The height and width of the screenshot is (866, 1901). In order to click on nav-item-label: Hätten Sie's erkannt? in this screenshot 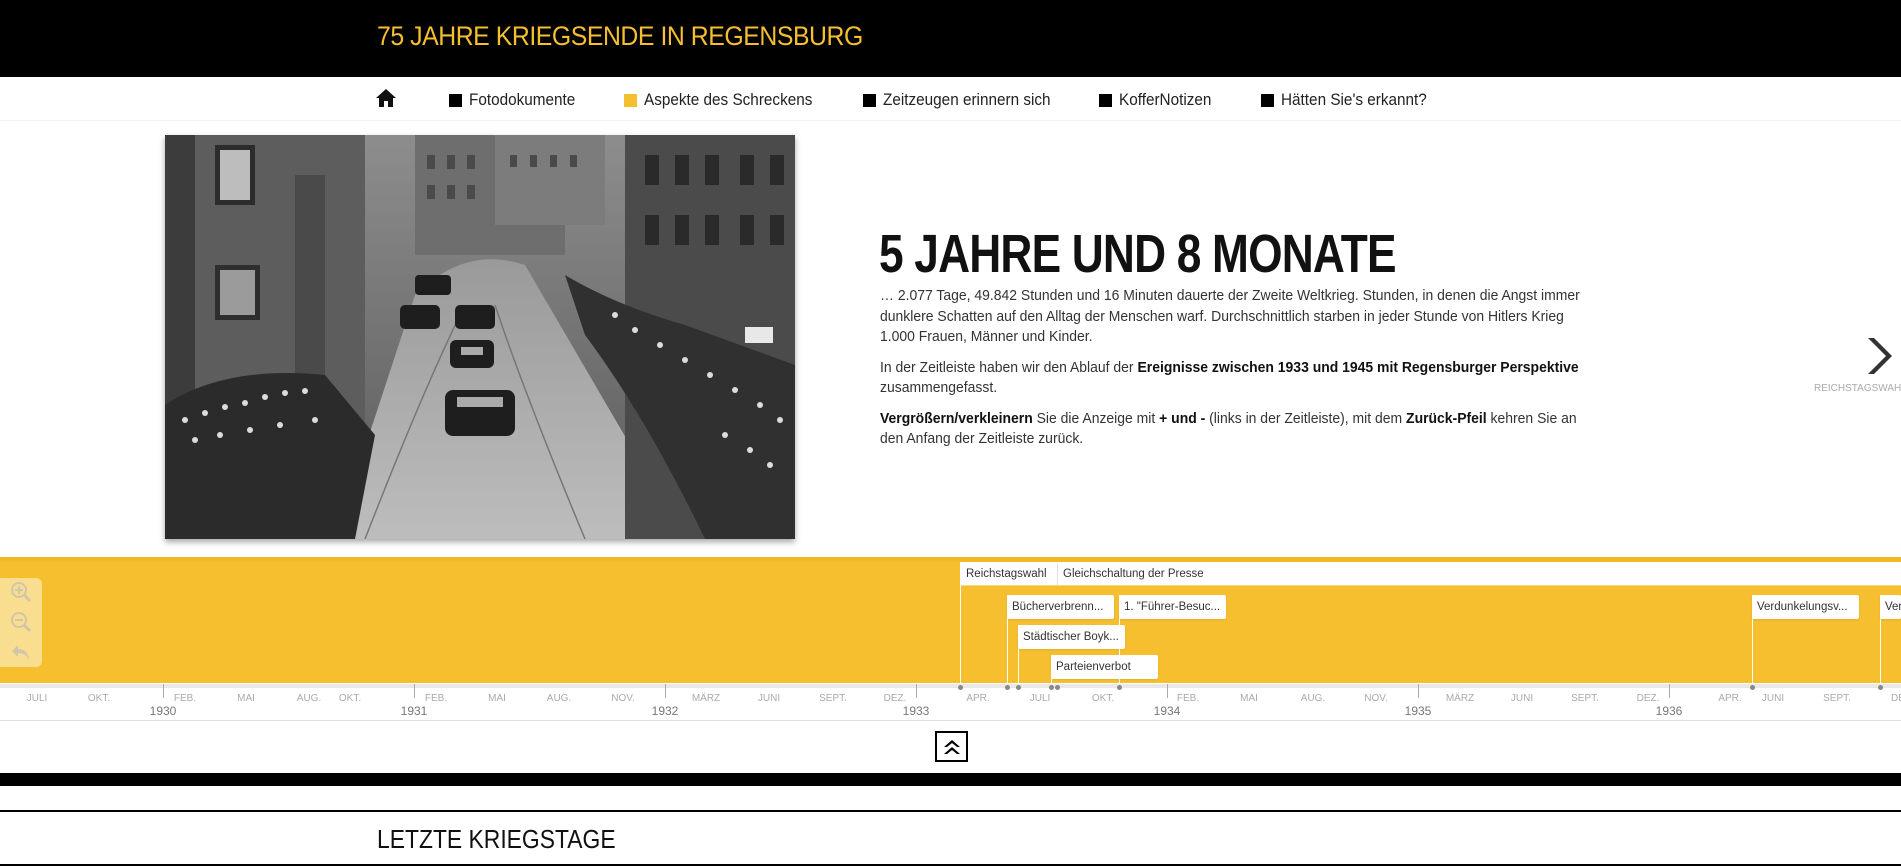, I will do `click(1354, 99)`.